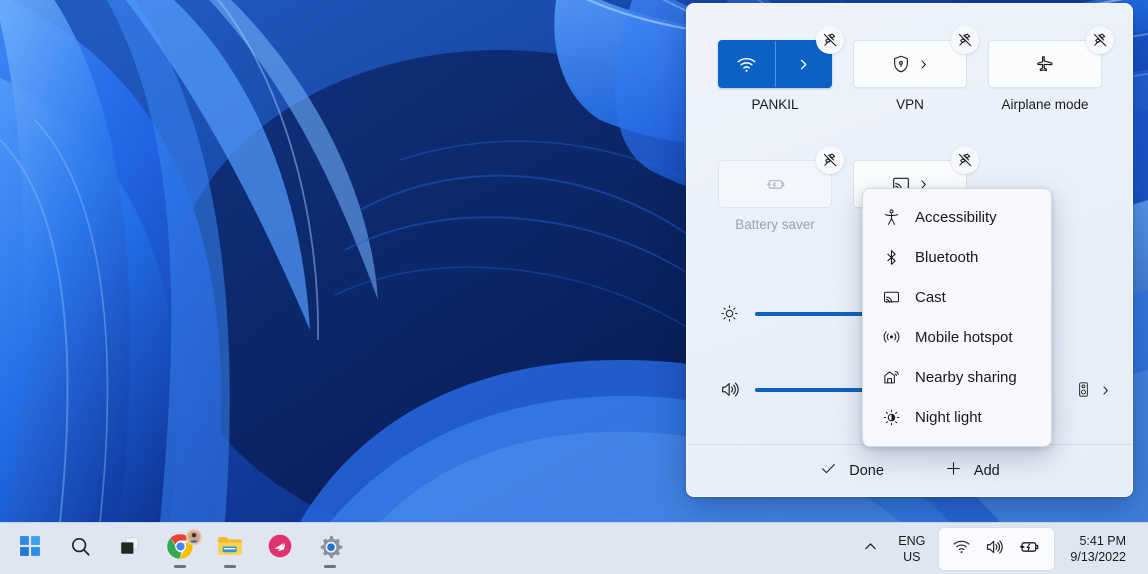  I want to click on unpin-icon-airplane, so click(1100, 40).